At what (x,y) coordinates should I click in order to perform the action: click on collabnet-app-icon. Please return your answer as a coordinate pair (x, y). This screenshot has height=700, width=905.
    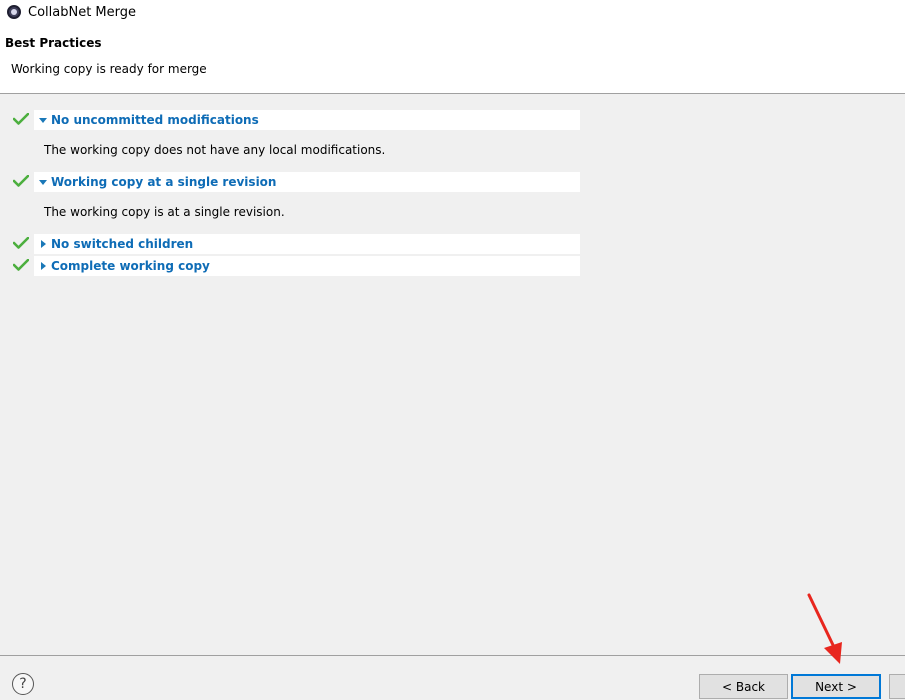
    Looking at the image, I should click on (14, 12).